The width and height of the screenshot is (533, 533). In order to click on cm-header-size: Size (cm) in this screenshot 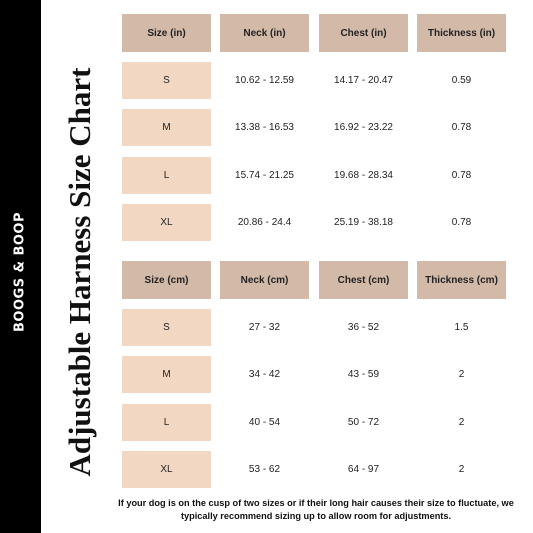, I will do `click(166, 280)`.